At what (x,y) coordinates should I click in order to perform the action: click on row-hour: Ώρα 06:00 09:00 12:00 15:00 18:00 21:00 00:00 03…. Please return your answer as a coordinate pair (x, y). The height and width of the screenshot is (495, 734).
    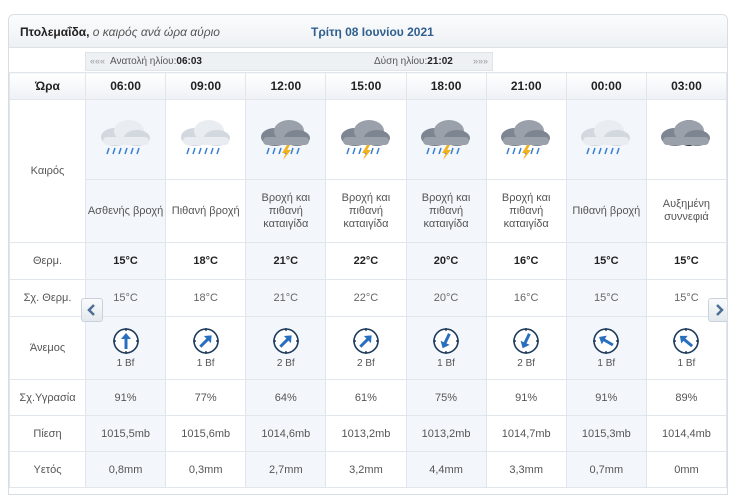
    Looking at the image, I should click on (368, 86).